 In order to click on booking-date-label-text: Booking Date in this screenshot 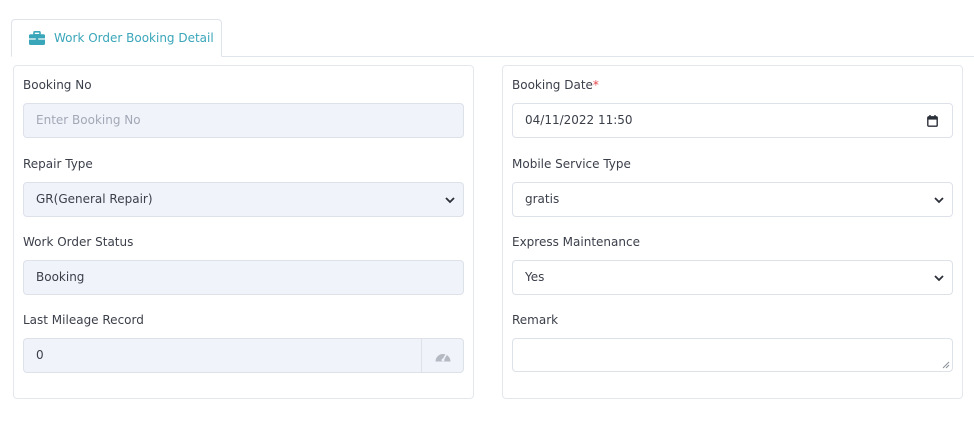, I will do `click(552, 85)`.